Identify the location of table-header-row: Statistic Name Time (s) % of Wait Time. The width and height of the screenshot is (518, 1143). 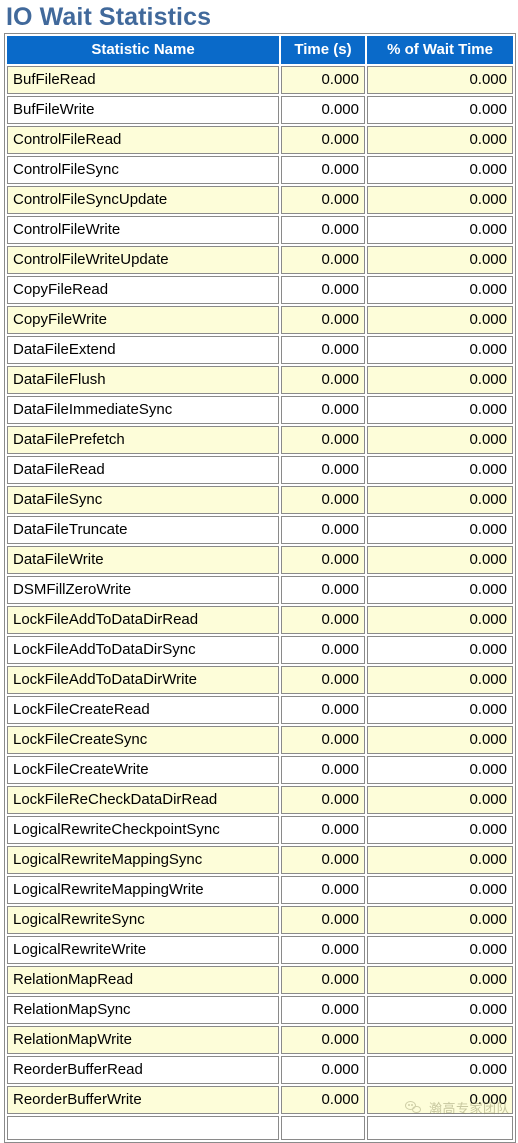
(260, 50).